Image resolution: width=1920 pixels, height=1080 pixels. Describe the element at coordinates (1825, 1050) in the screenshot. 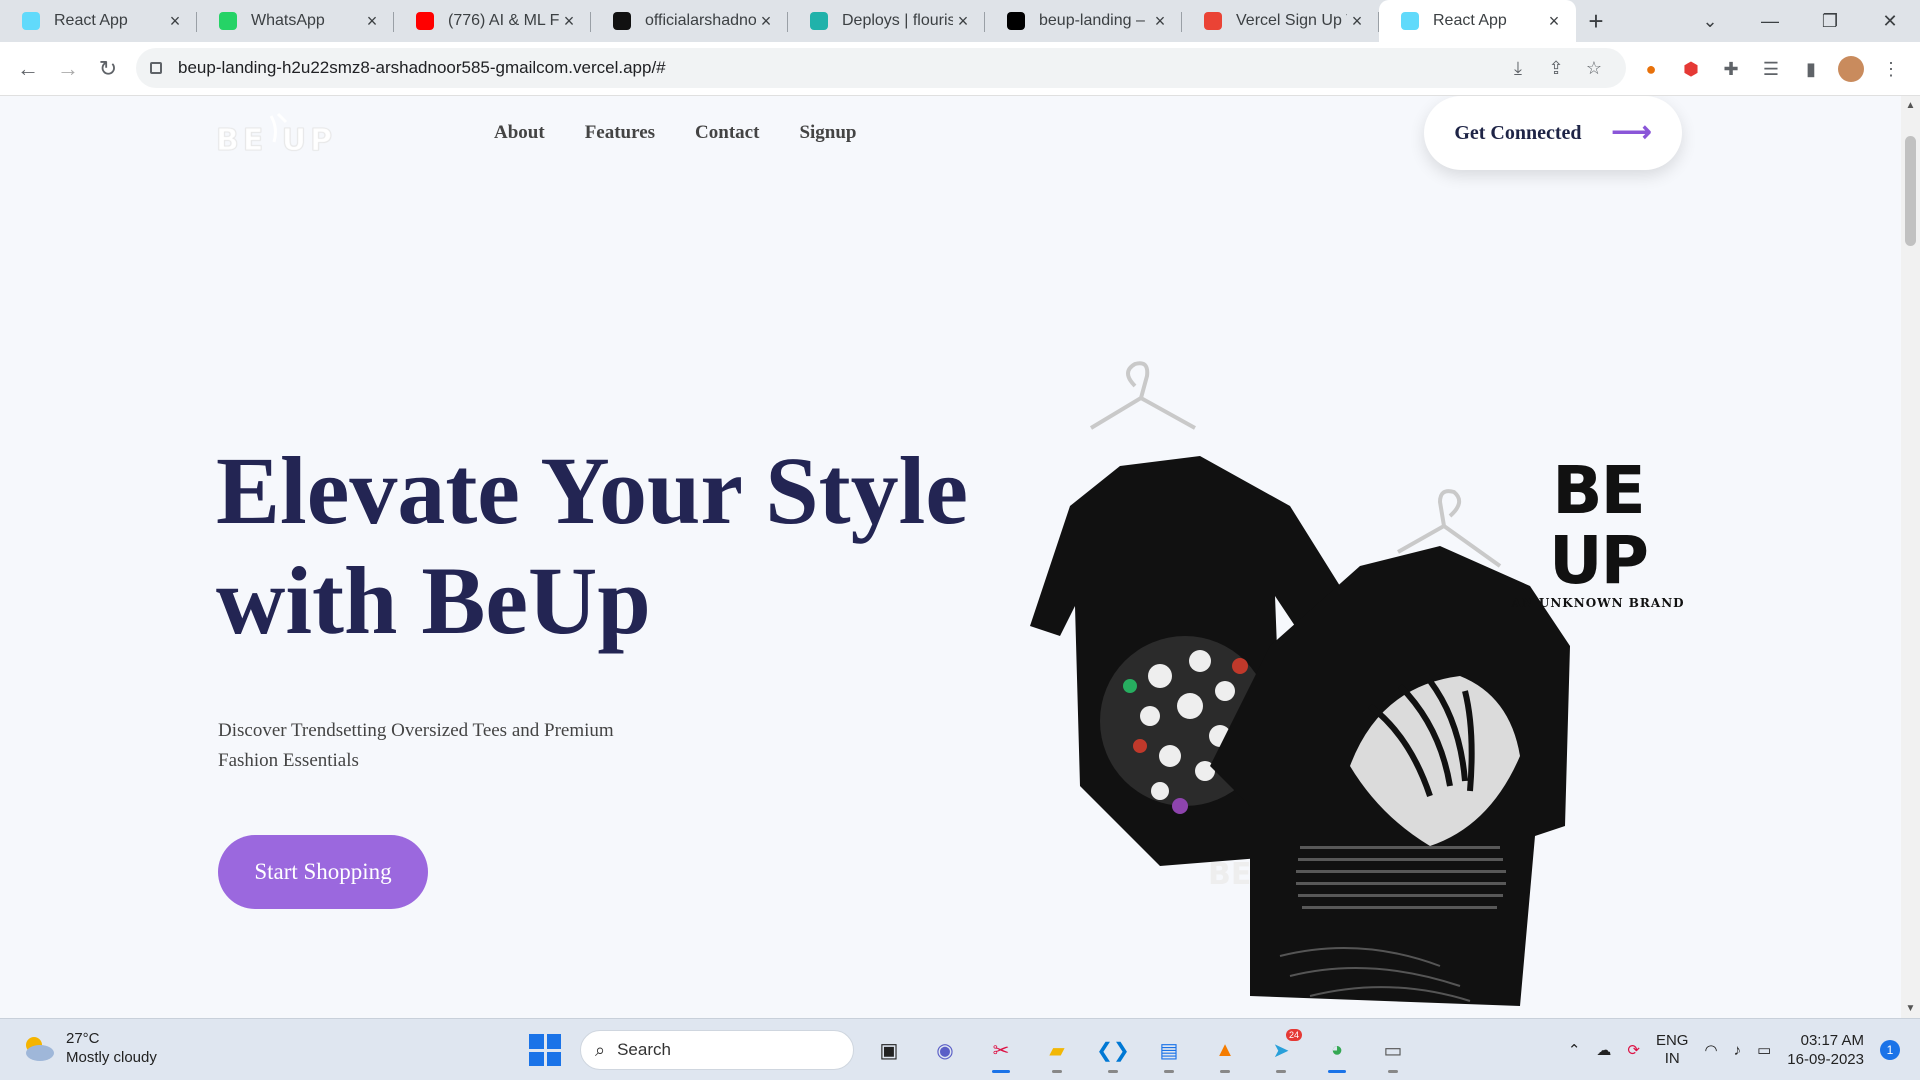

I see `clock: 03:17 AM 16-09-2023` at that location.